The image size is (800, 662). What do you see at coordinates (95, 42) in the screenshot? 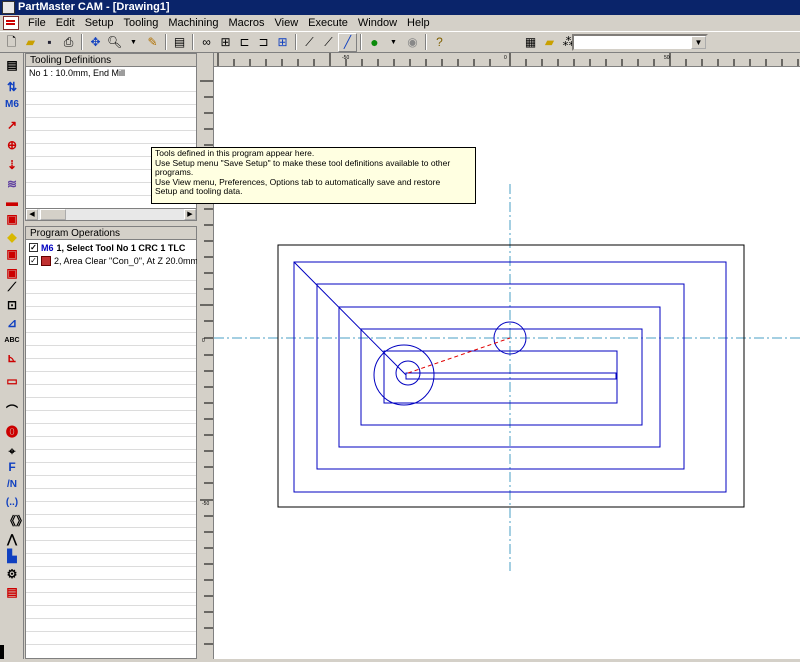
I see `pan-icon: ✥` at bounding box center [95, 42].